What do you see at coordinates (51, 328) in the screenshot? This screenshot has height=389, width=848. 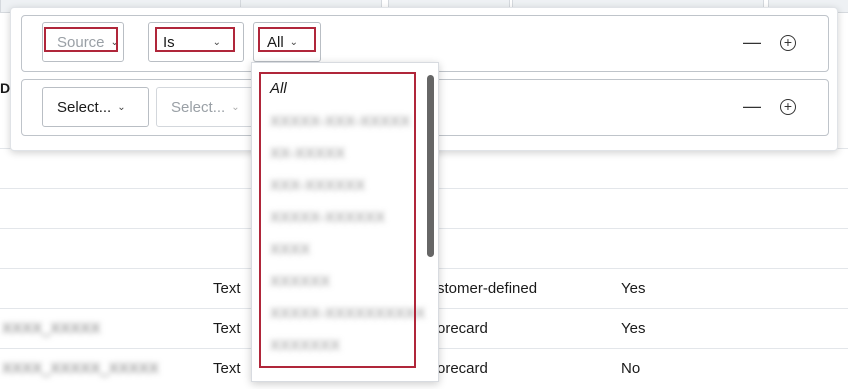 I see `row-name: XXXX_XXXXX` at bounding box center [51, 328].